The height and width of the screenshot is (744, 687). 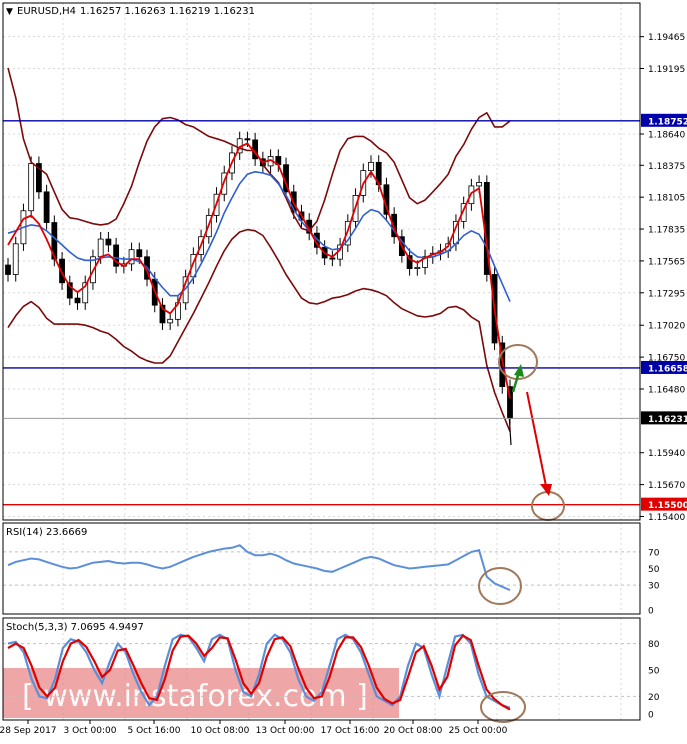 I want to click on time-tick-label: 25 Oct 00:00, so click(x=478, y=731).